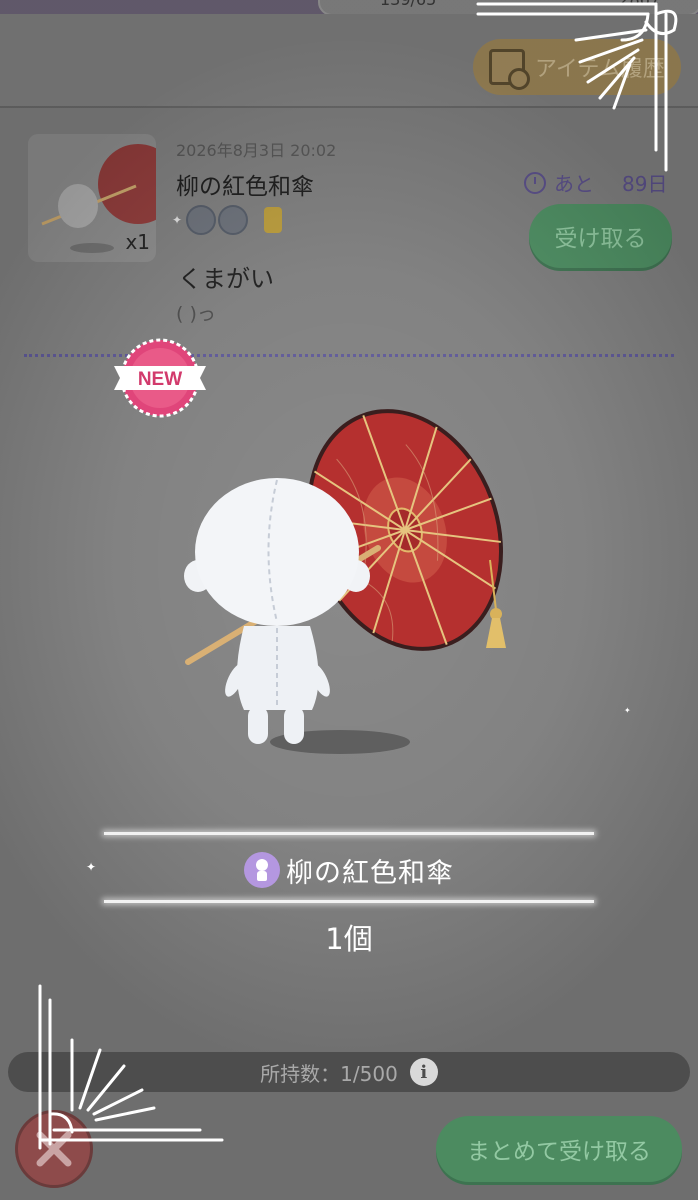  I want to click on frame-line-bottom, so click(349, 901).